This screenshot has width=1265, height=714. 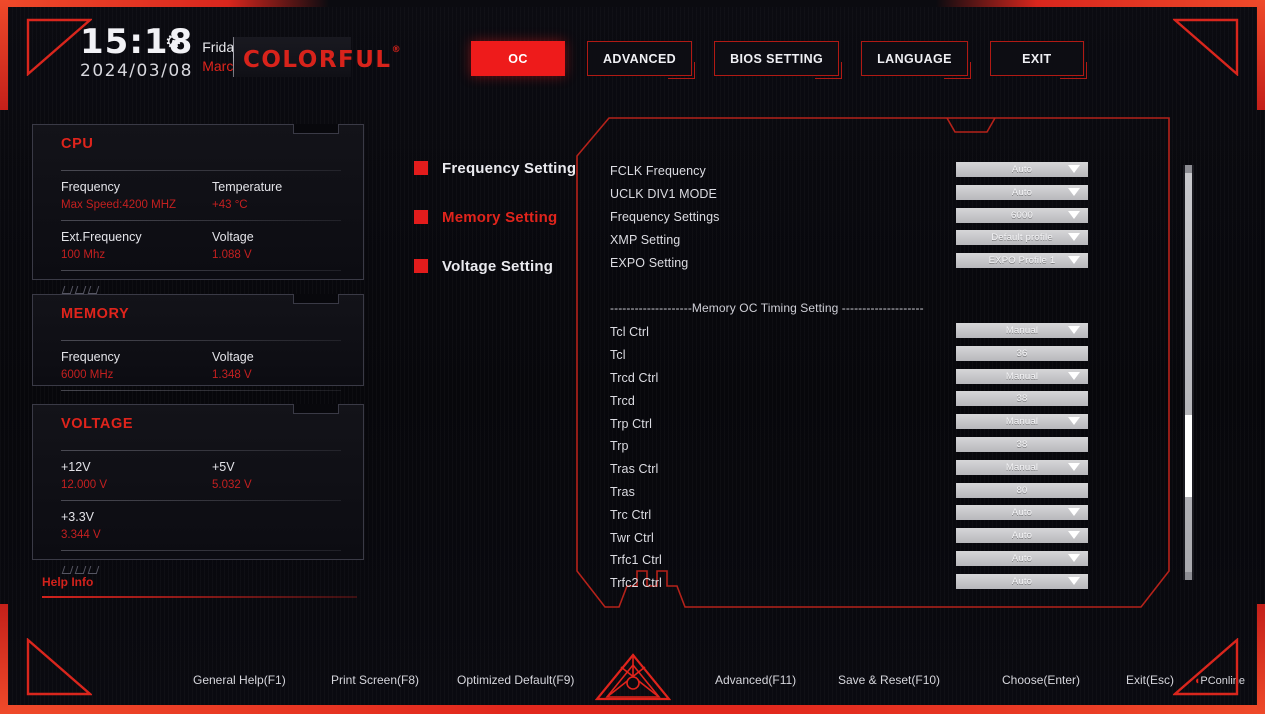 What do you see at coordinates (509, 168) in the screenshot?
I see `menu-item-label: Frequency Setting` at bounding box center [509, 168].